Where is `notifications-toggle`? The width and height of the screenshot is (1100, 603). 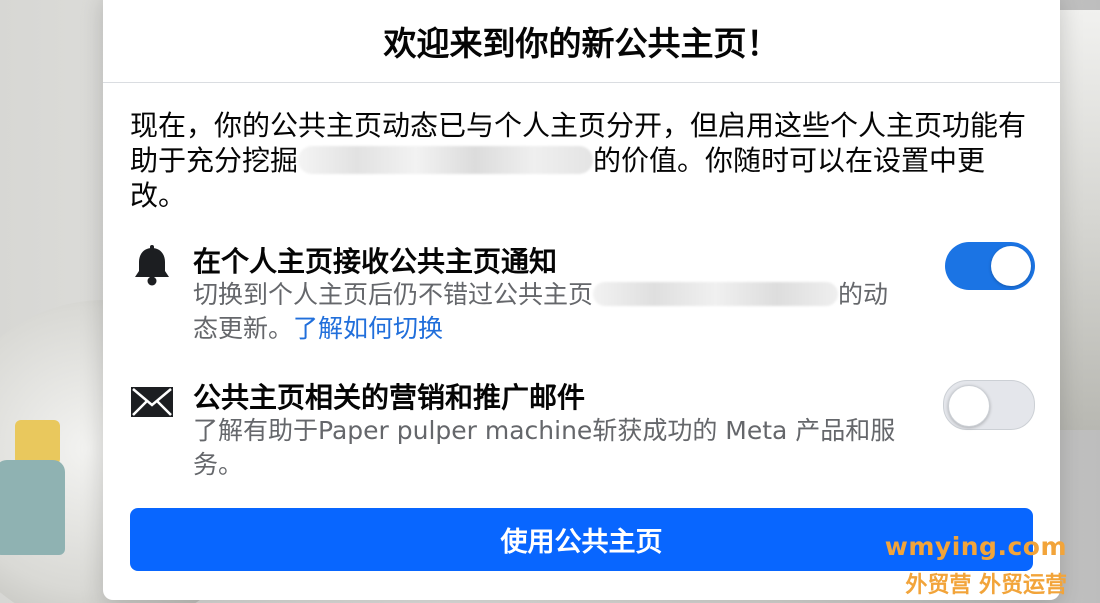 notifications-toggle is located at coordinates (990, 266).